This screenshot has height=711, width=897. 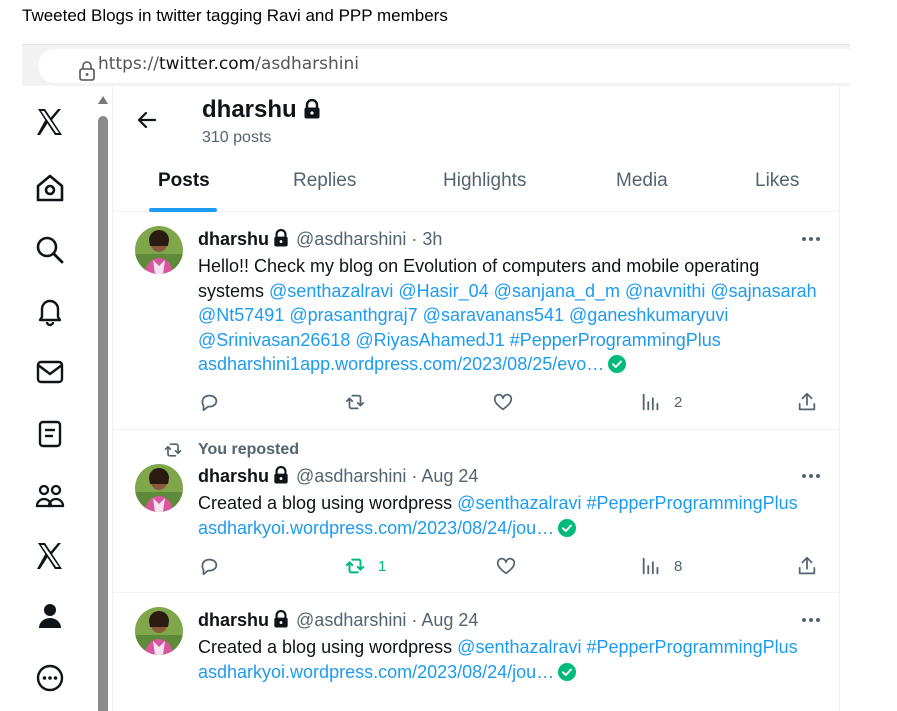 What do you see at coordinates (50, 678) in the screenshot?
I see `more-icon` at bounding box center [50, 678].